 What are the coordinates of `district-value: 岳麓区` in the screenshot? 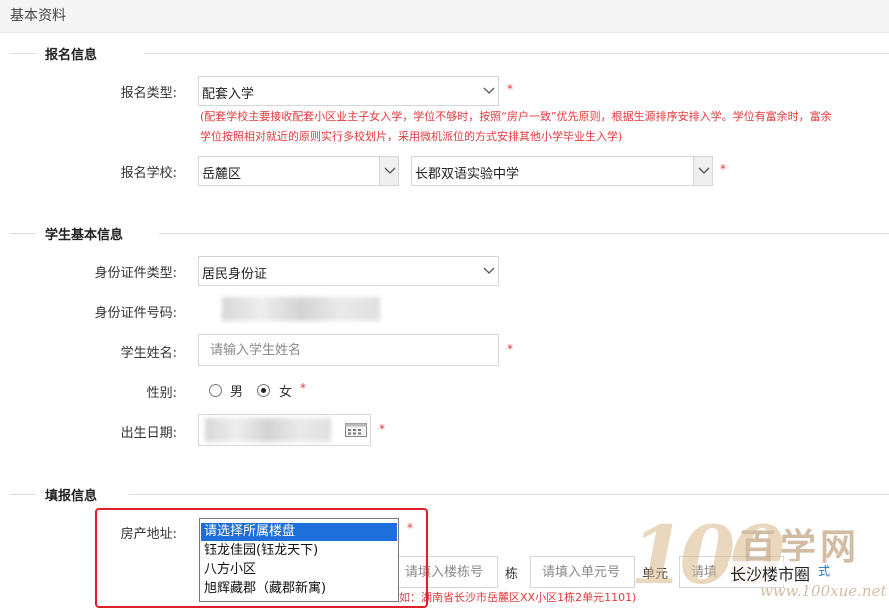 It's located at (222, 174).